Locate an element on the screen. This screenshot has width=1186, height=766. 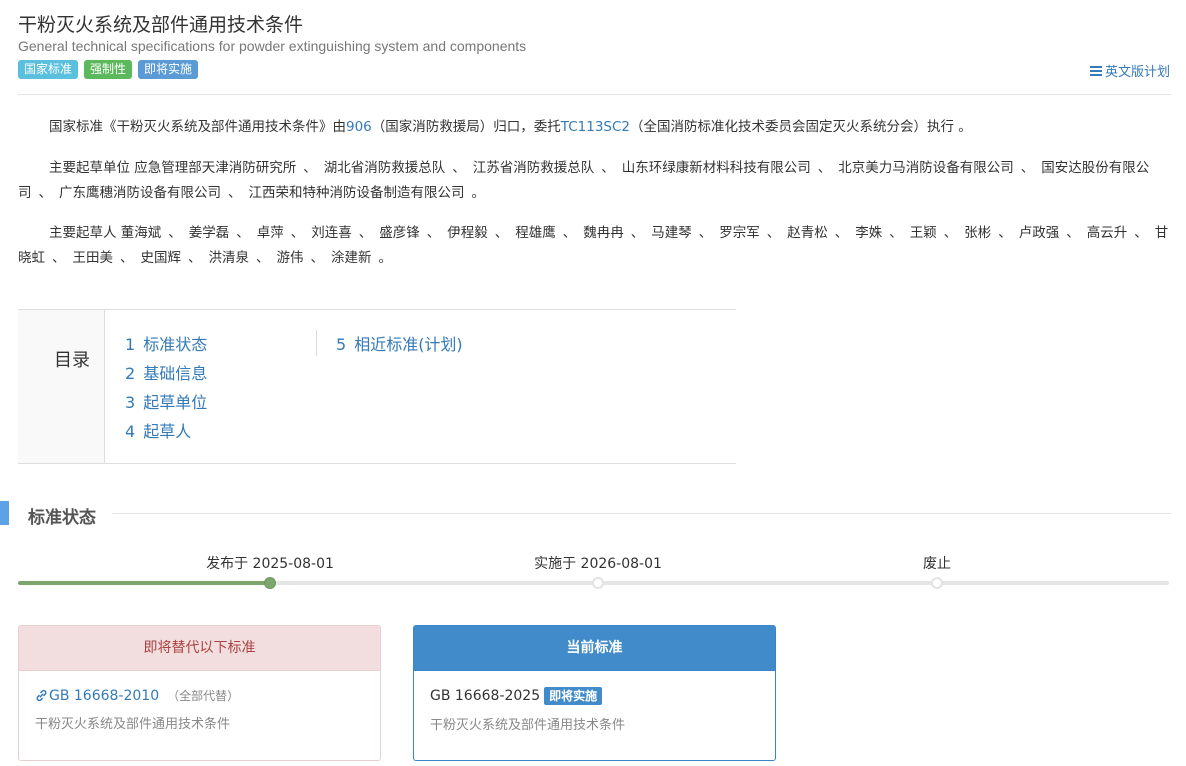
section-accent-bar is located at coordinates (4, 513).